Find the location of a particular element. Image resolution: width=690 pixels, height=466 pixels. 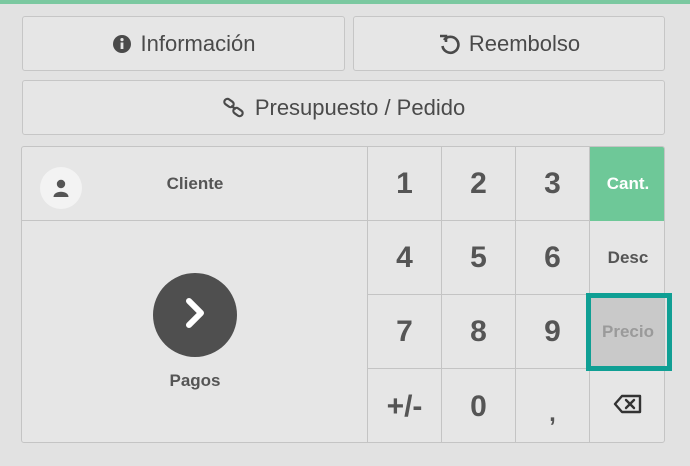

refund-button: Reembolso is located at coordinates (509, 43).